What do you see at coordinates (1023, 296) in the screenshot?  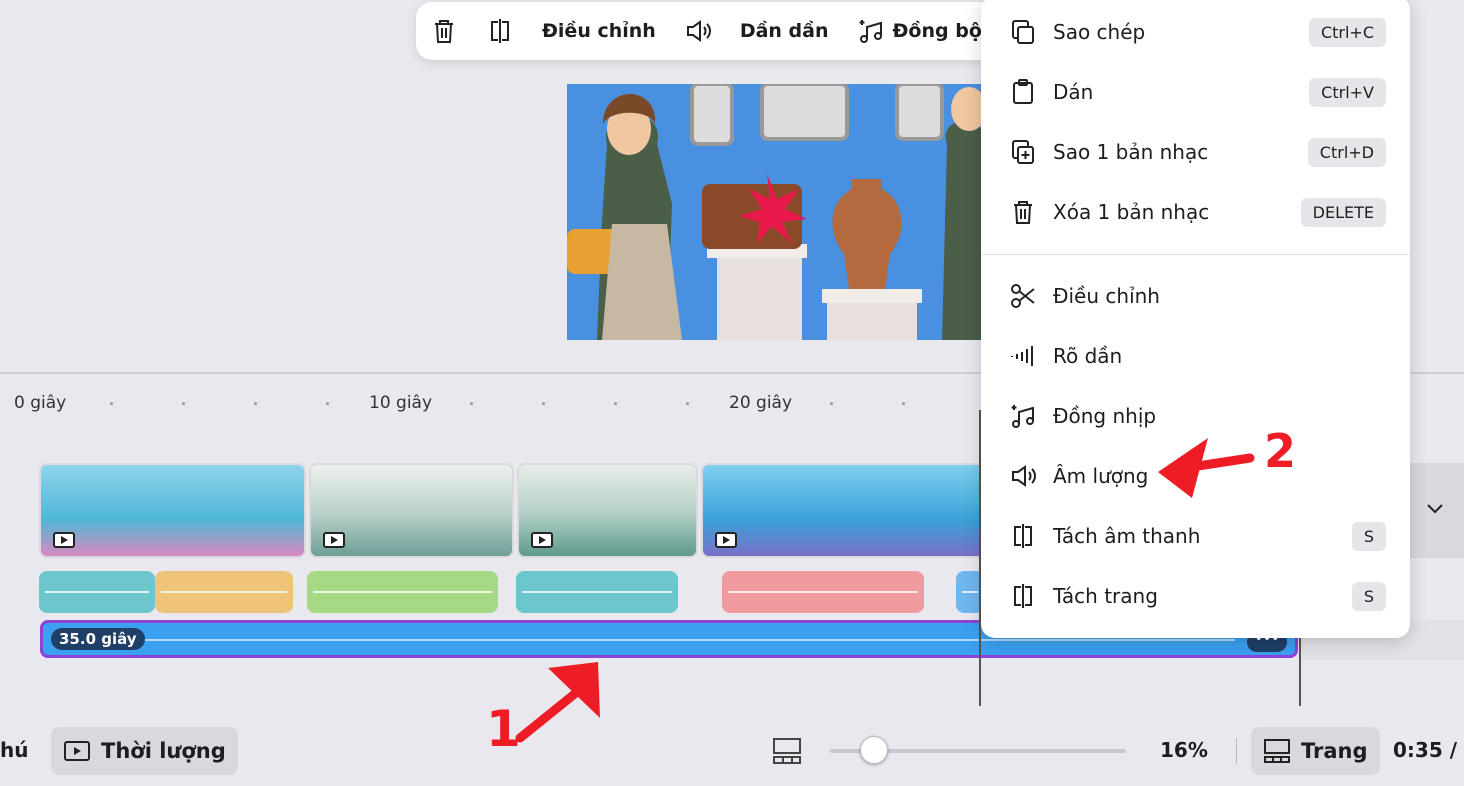 I see `scissors-icon` at bounding box center [1023, 296].